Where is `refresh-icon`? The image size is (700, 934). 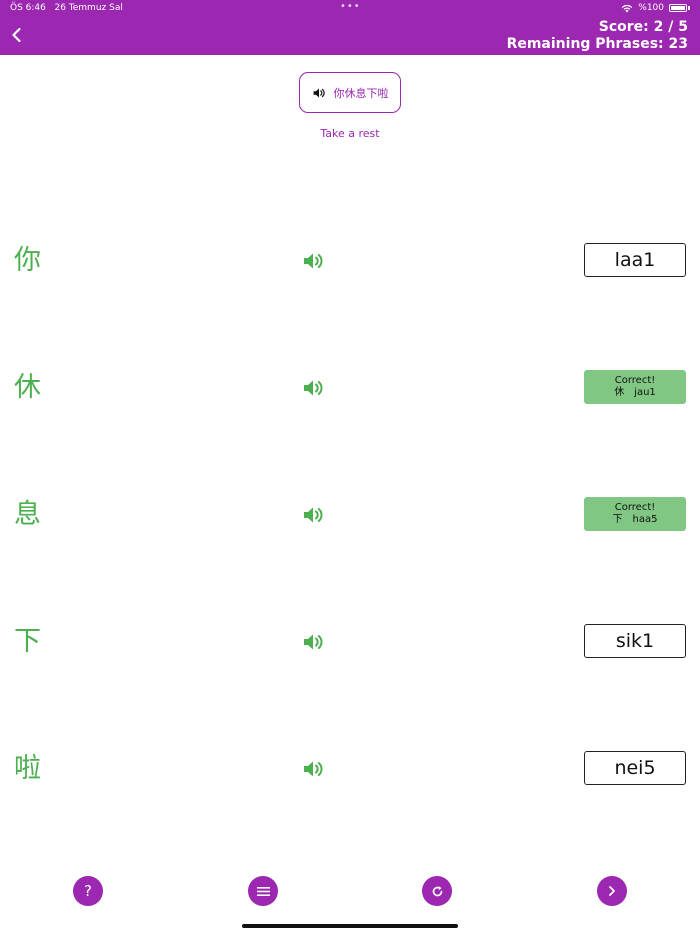
refresh-icon is located at coordinates (437, 890).